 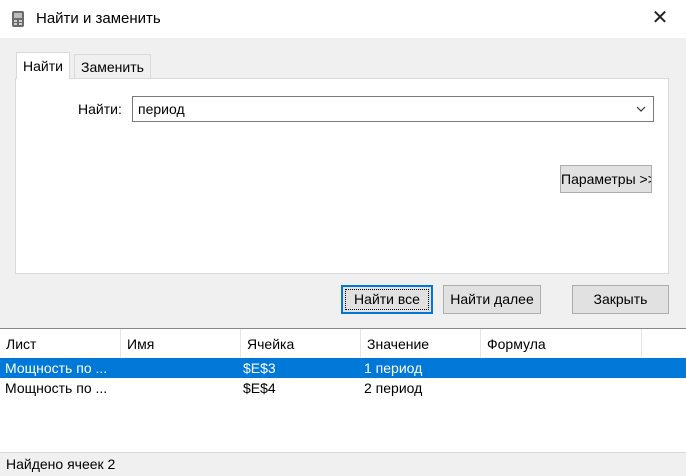 I want to click on column-header-sheet: Лист, so click(x=60, y=343).